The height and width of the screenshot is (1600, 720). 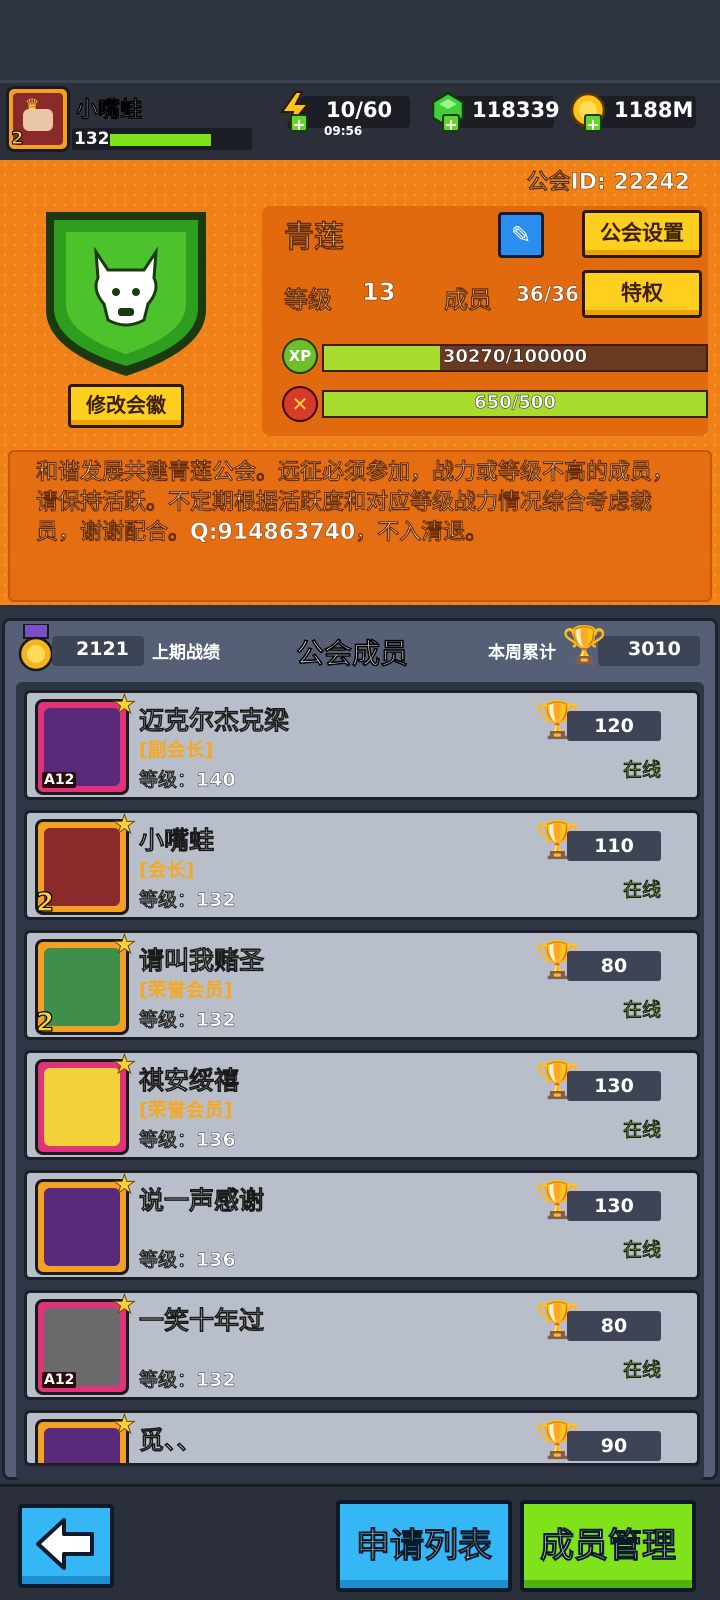 I want to click on member-name: 迈克尔杰克梁, so click(x=214, y=721).